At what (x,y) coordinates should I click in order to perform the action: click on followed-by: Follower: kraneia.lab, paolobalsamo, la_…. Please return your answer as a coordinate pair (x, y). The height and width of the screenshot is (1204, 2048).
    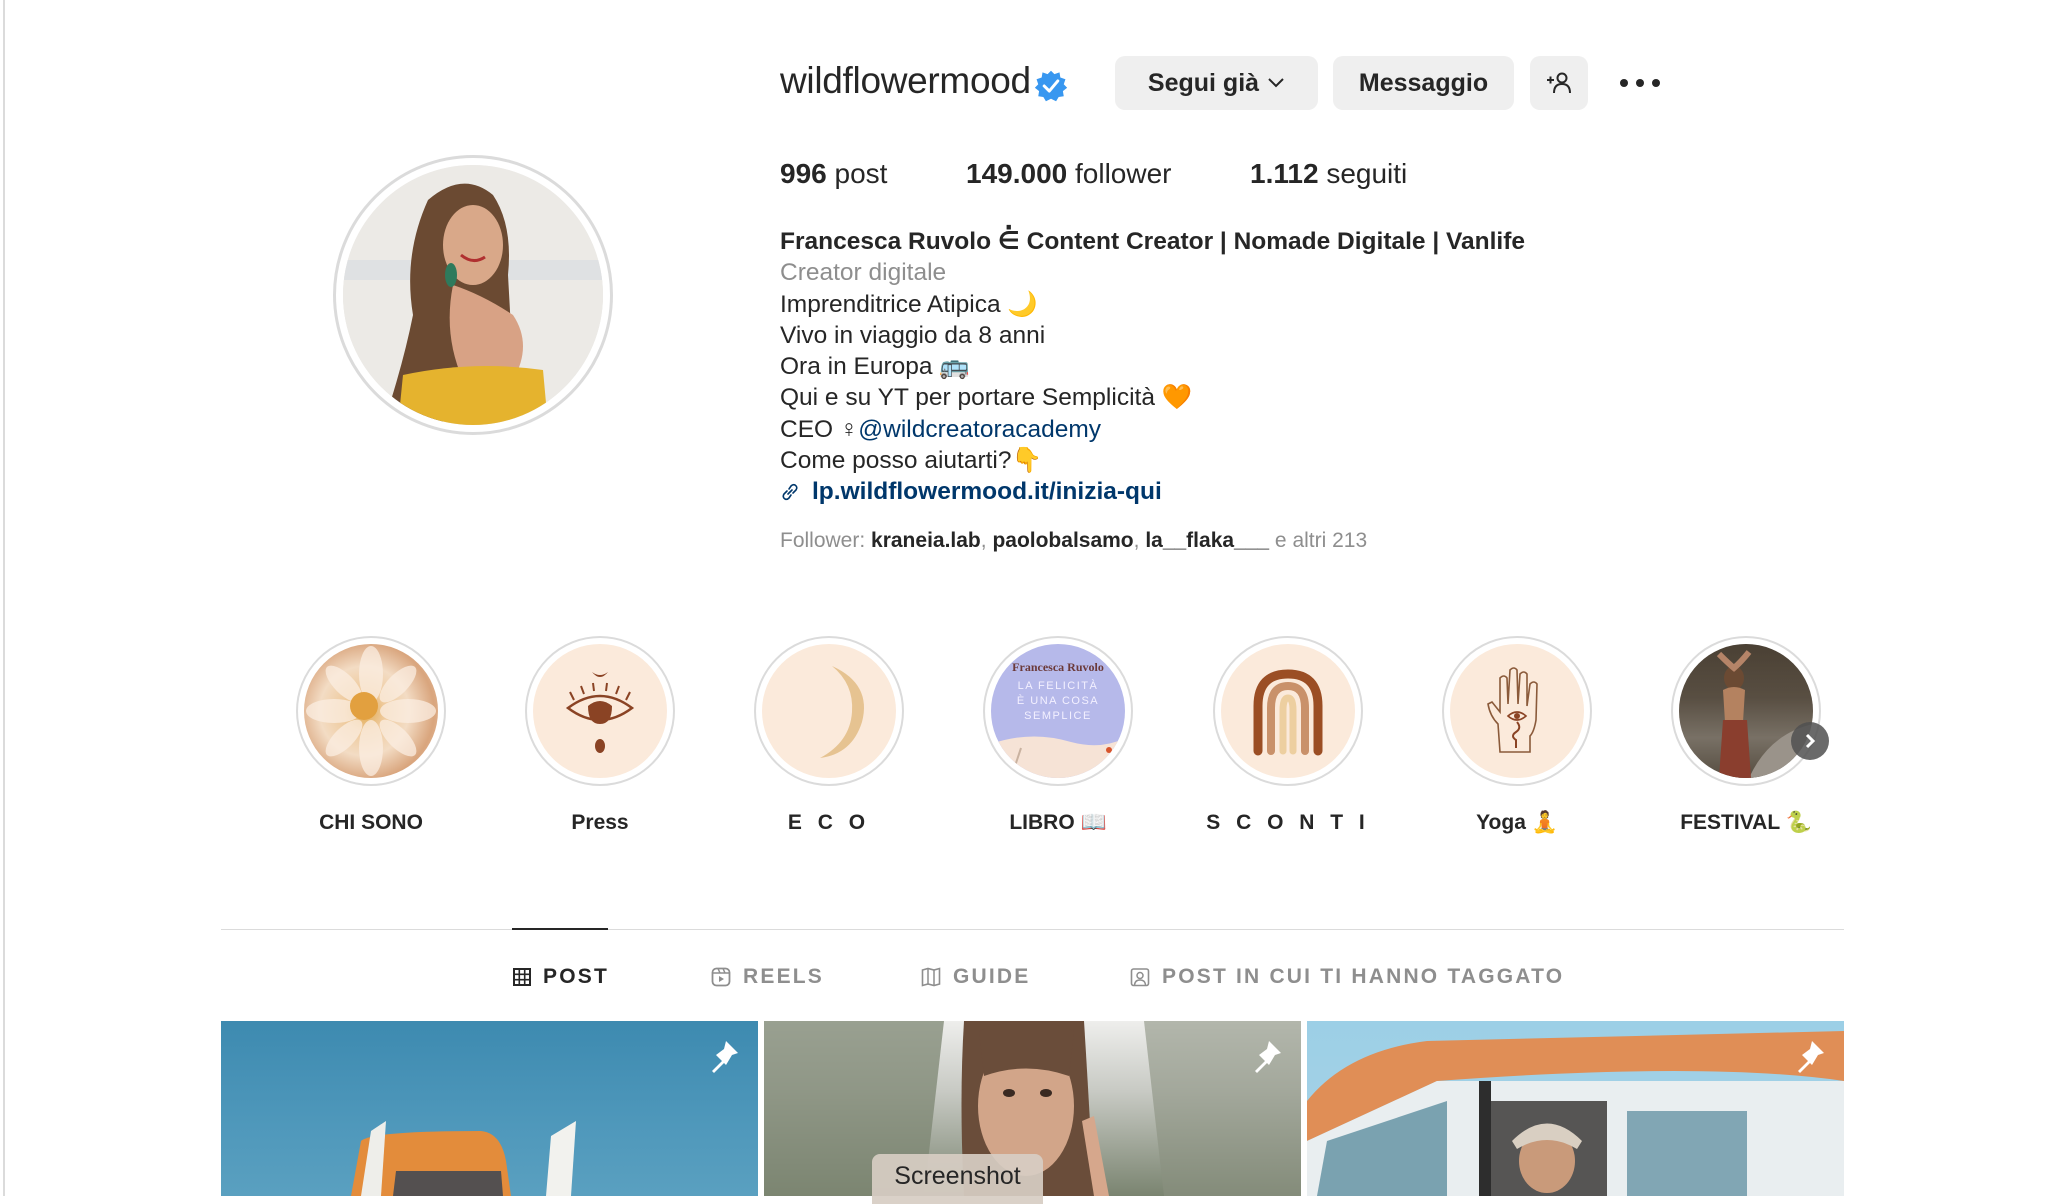
    Looking at the image, I should click on (1073, 541).